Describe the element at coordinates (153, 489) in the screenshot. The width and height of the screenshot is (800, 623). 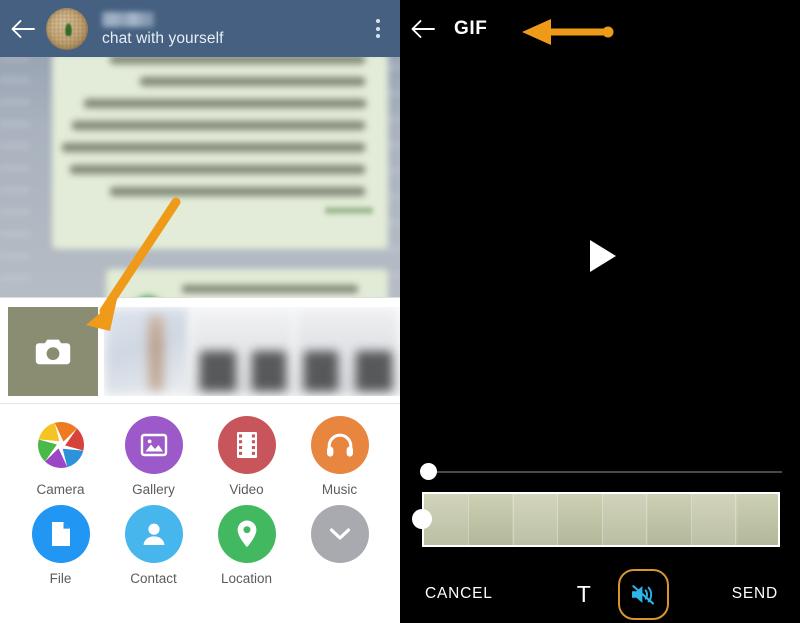
I see `attachment-label: Gallery` at that location.